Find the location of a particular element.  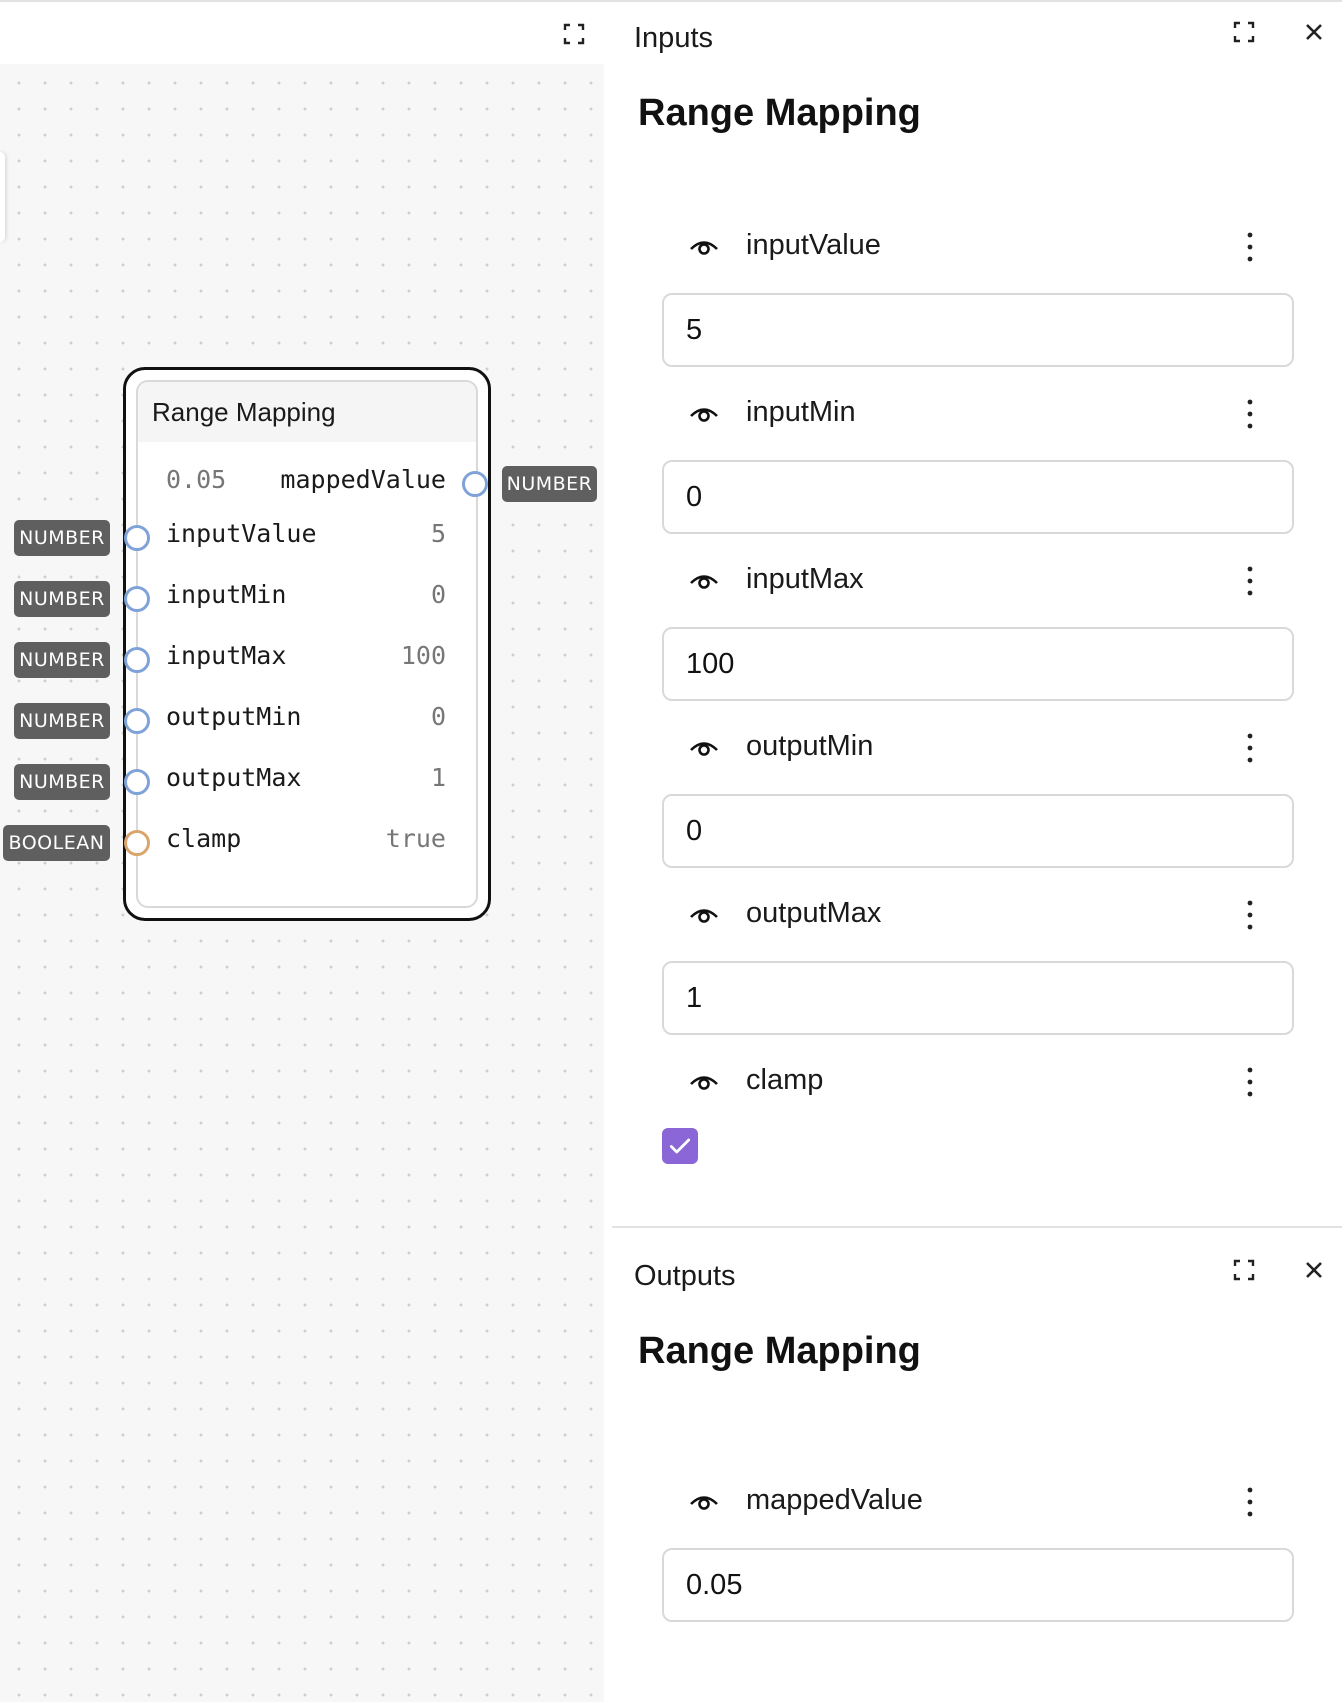

inputMin-field is located at coordinates (978, 497).